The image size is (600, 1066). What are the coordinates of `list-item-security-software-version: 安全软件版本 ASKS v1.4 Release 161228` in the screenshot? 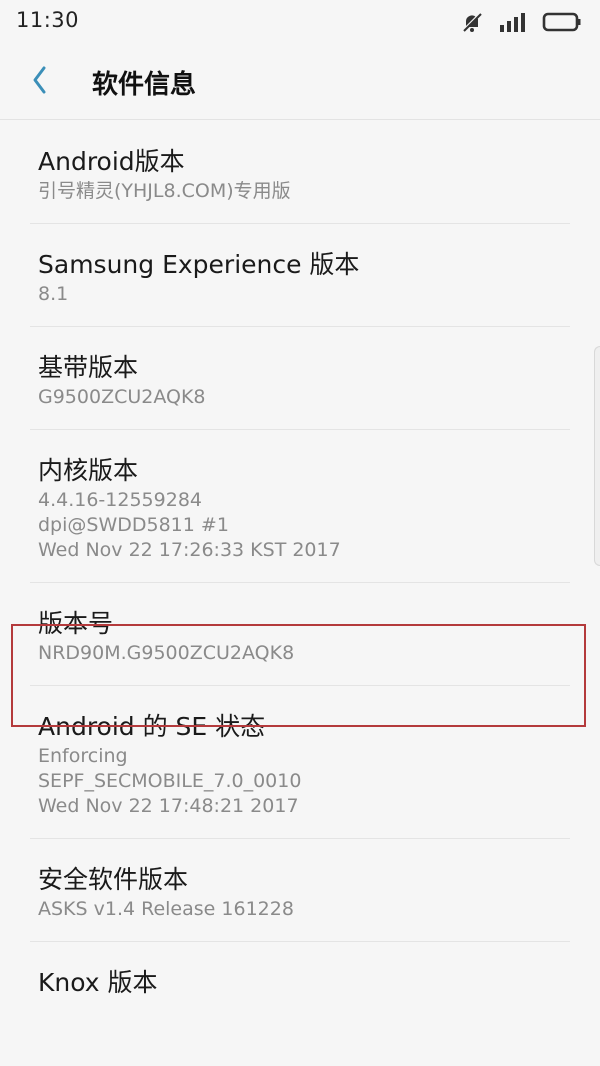 It's located at (300, 890).